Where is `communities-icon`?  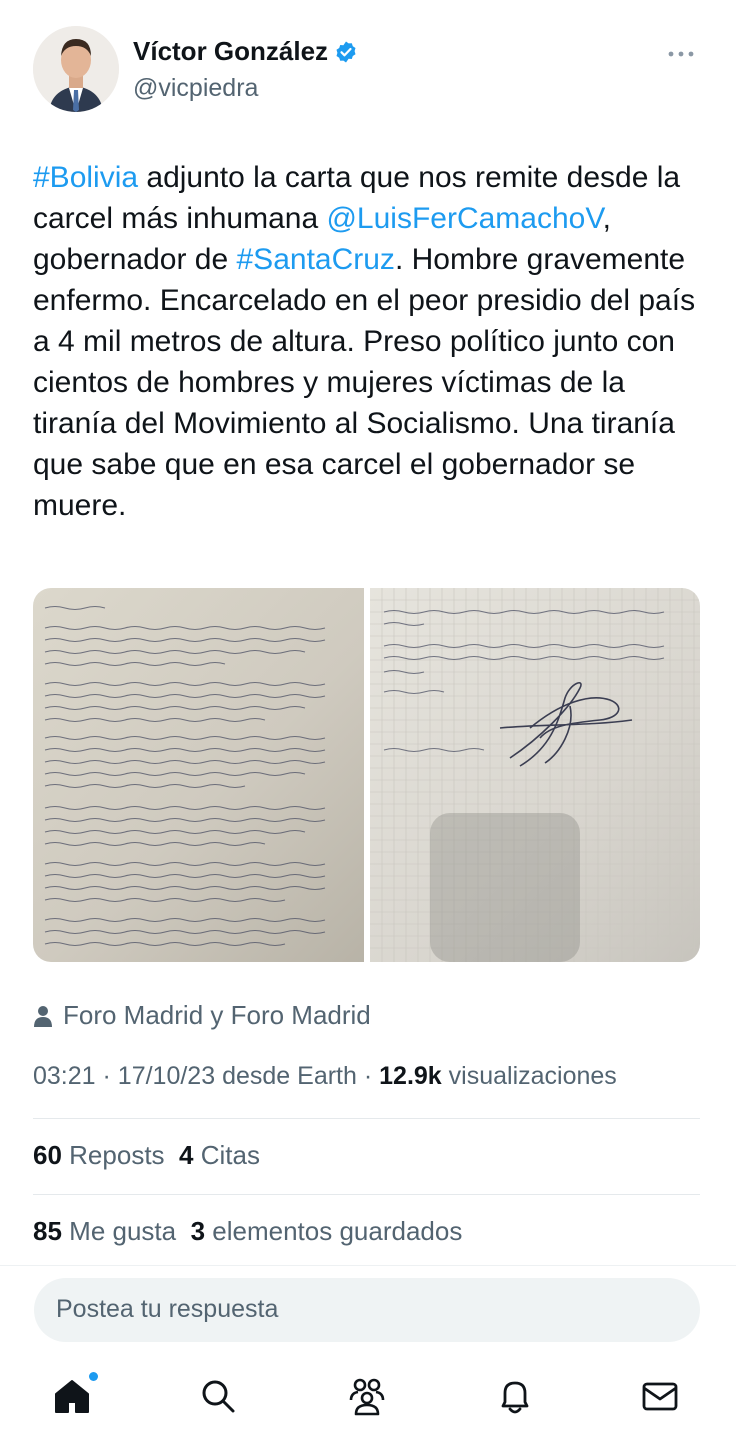 communities-icon is located at coordinates (367, 1398).